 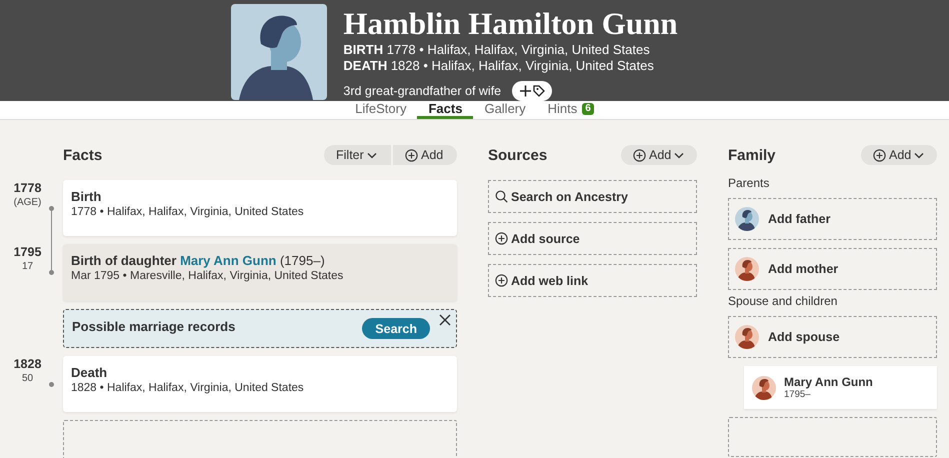 I want to click on count-badge: 6, so click(x=588, y=108).